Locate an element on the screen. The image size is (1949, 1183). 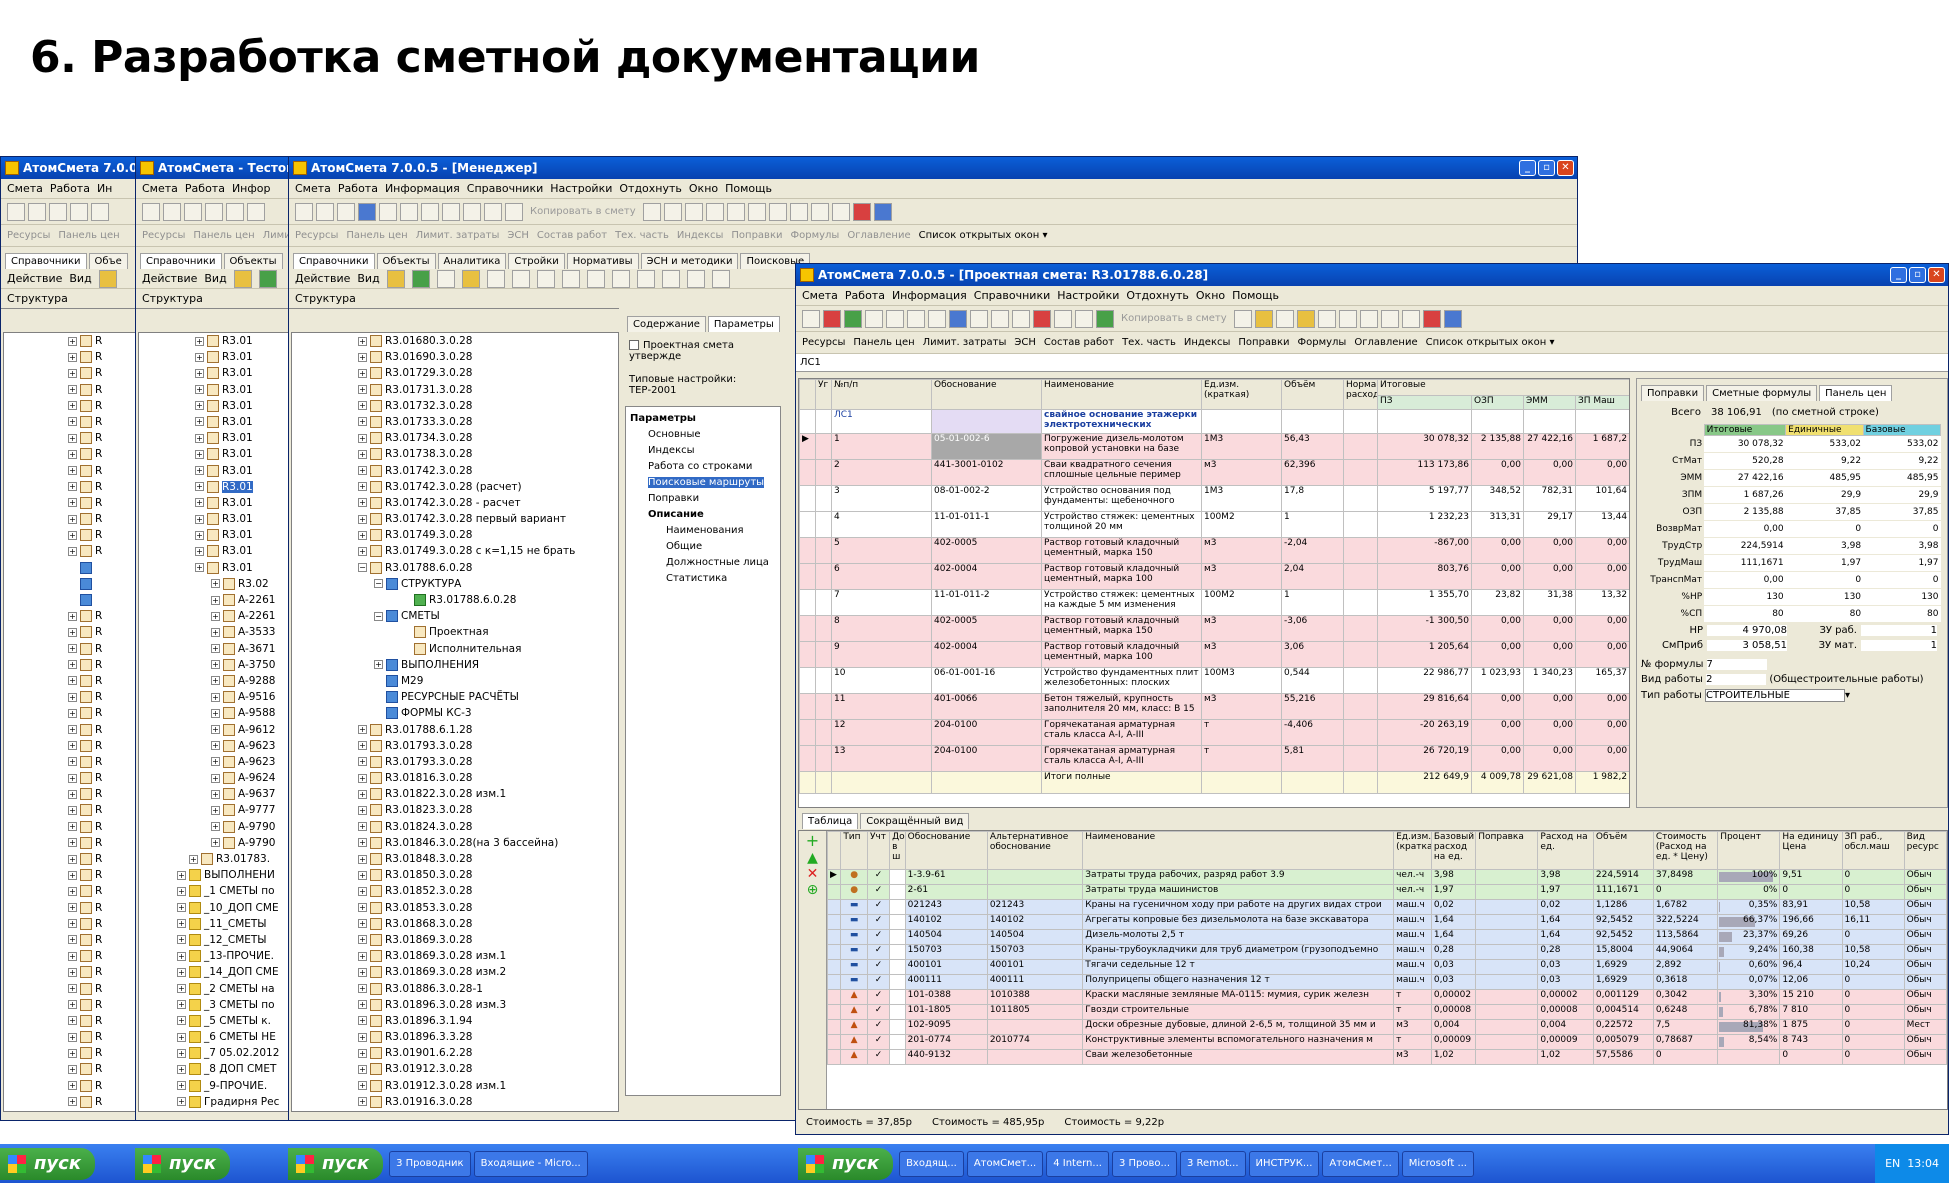
tree-item: + R3.01 is located at coordinates (215, 471).